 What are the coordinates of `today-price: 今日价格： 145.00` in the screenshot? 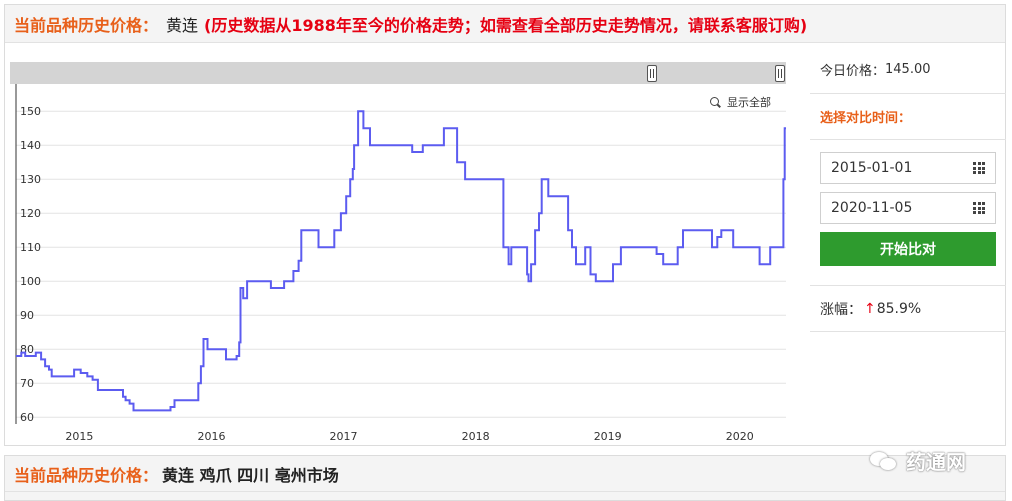 It's located at (908, 69).